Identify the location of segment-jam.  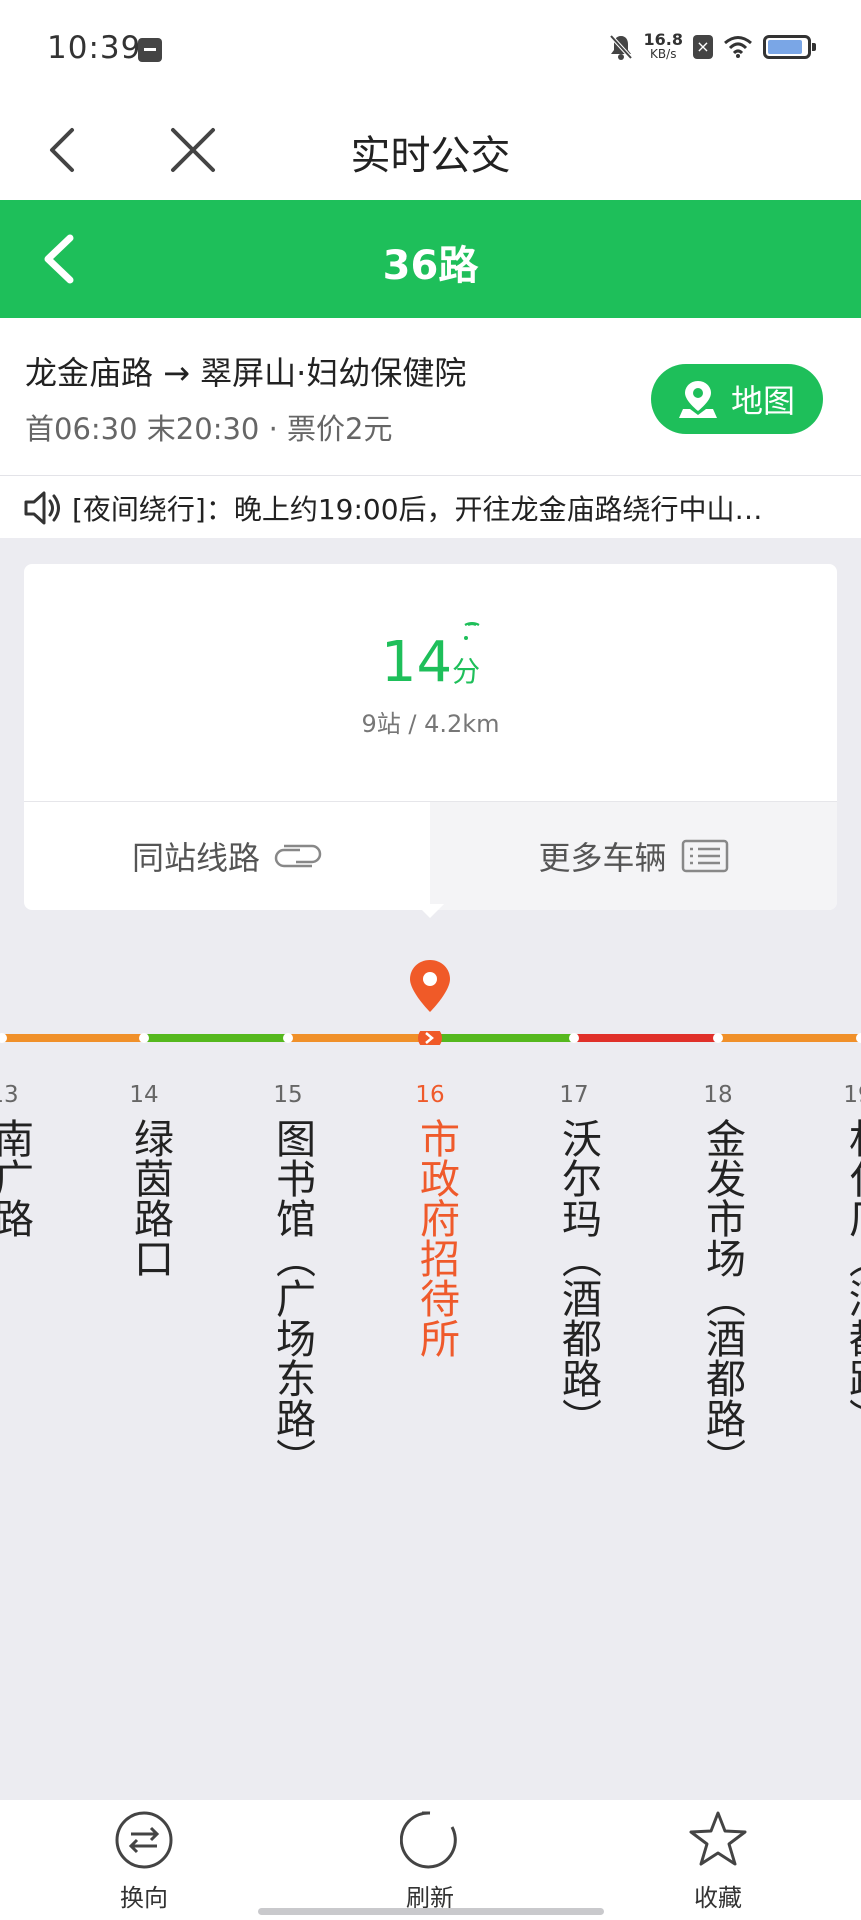
(646, 1038).